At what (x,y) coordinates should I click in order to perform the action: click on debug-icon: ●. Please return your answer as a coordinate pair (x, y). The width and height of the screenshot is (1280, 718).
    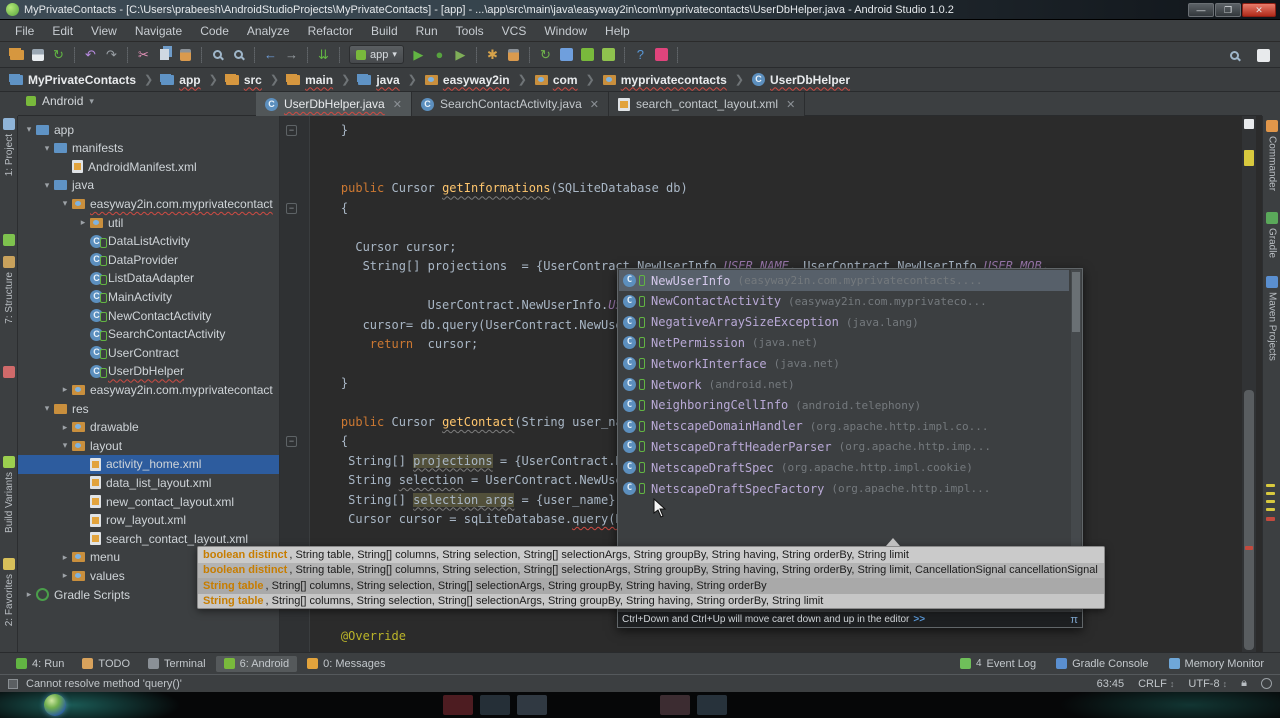
    Looking at the image, I should click on (439, 55).